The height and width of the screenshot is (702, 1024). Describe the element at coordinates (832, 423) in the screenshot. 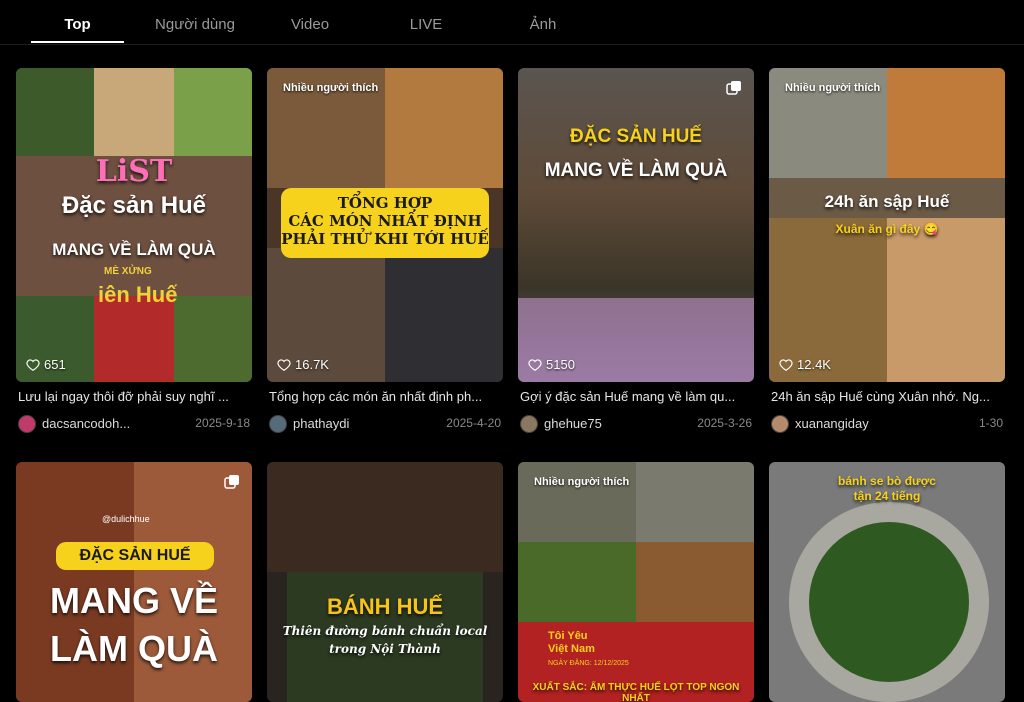

I see `username: xuanangiday` at that location.